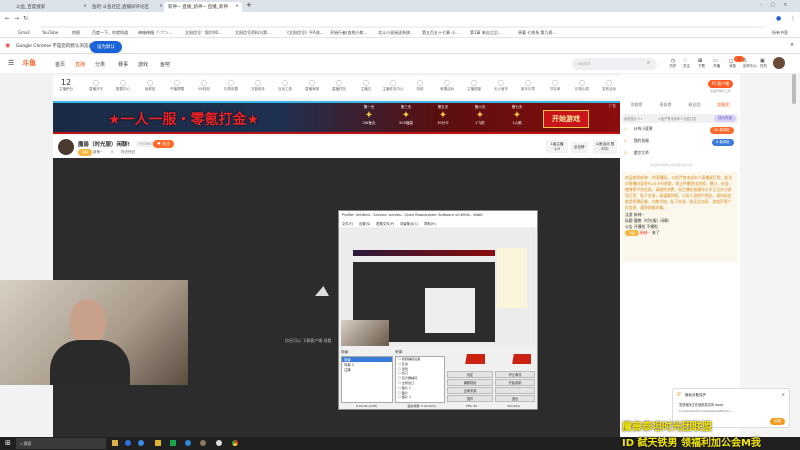  I want to click on nav-yuba: 鱼吧, so click(165, 64).